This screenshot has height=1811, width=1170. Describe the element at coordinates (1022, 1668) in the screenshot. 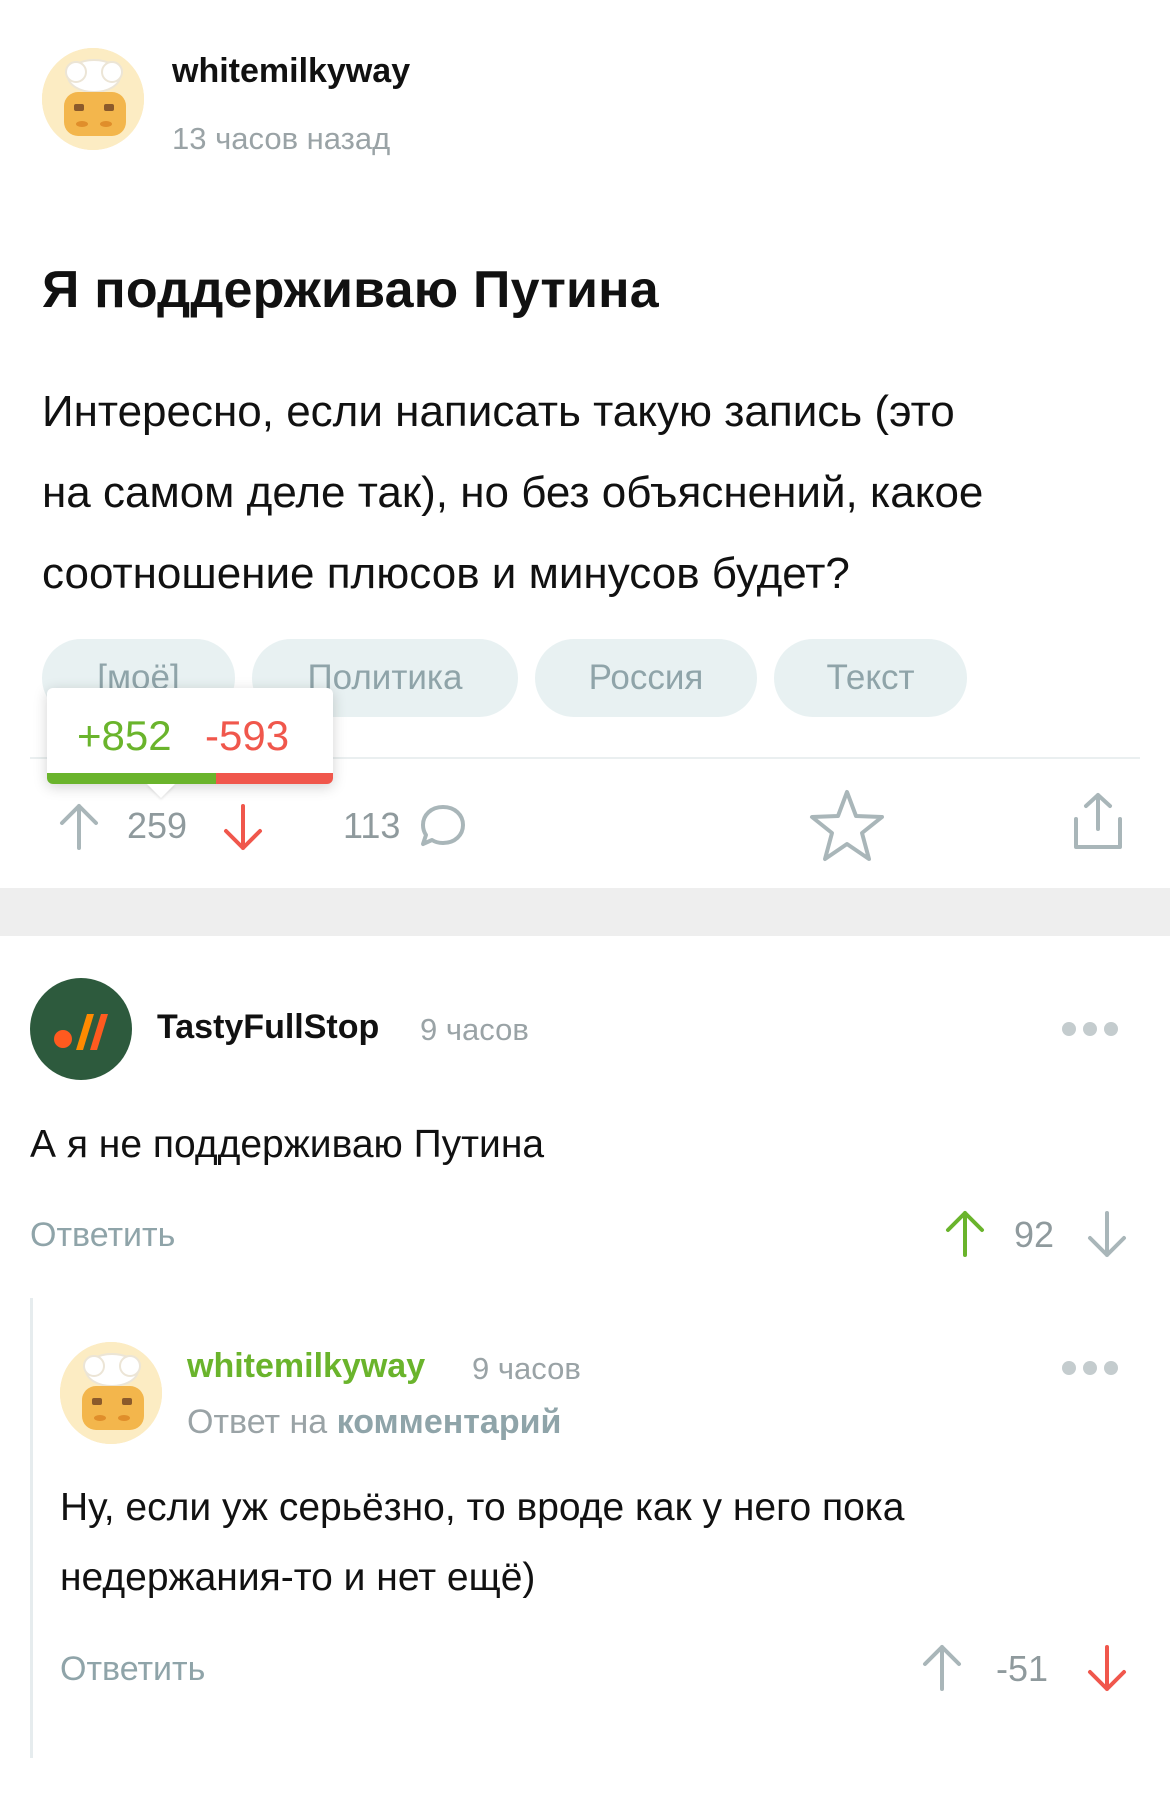

I see `reply-rating: -51` at that location.